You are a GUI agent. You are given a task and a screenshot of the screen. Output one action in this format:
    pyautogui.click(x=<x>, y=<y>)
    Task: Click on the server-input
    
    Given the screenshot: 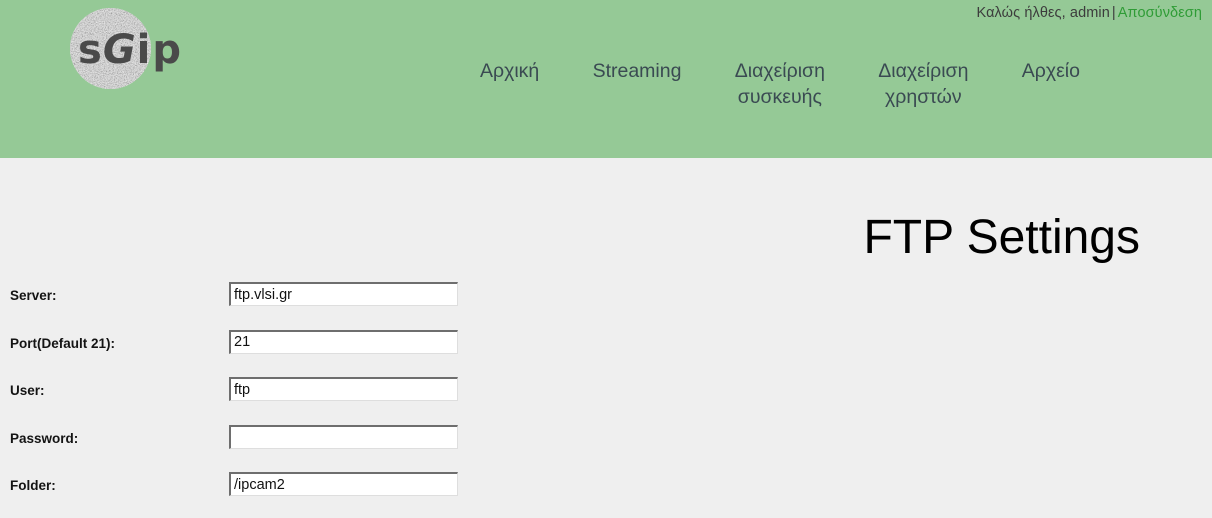 What is the action you would take?
    pyautogui.click(x=343, y=294)
    